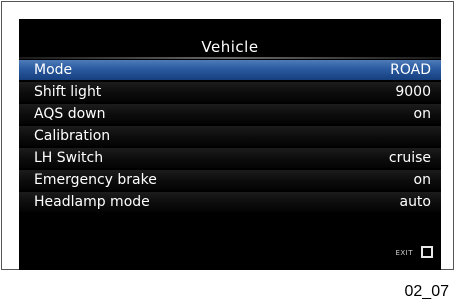 The height and width of the screenshot is (305, 457). What do you see at coordinates (95, 180) in the screenshot?
I see `menu-item-label: Emergency brake` at bounding box center [95, 180].